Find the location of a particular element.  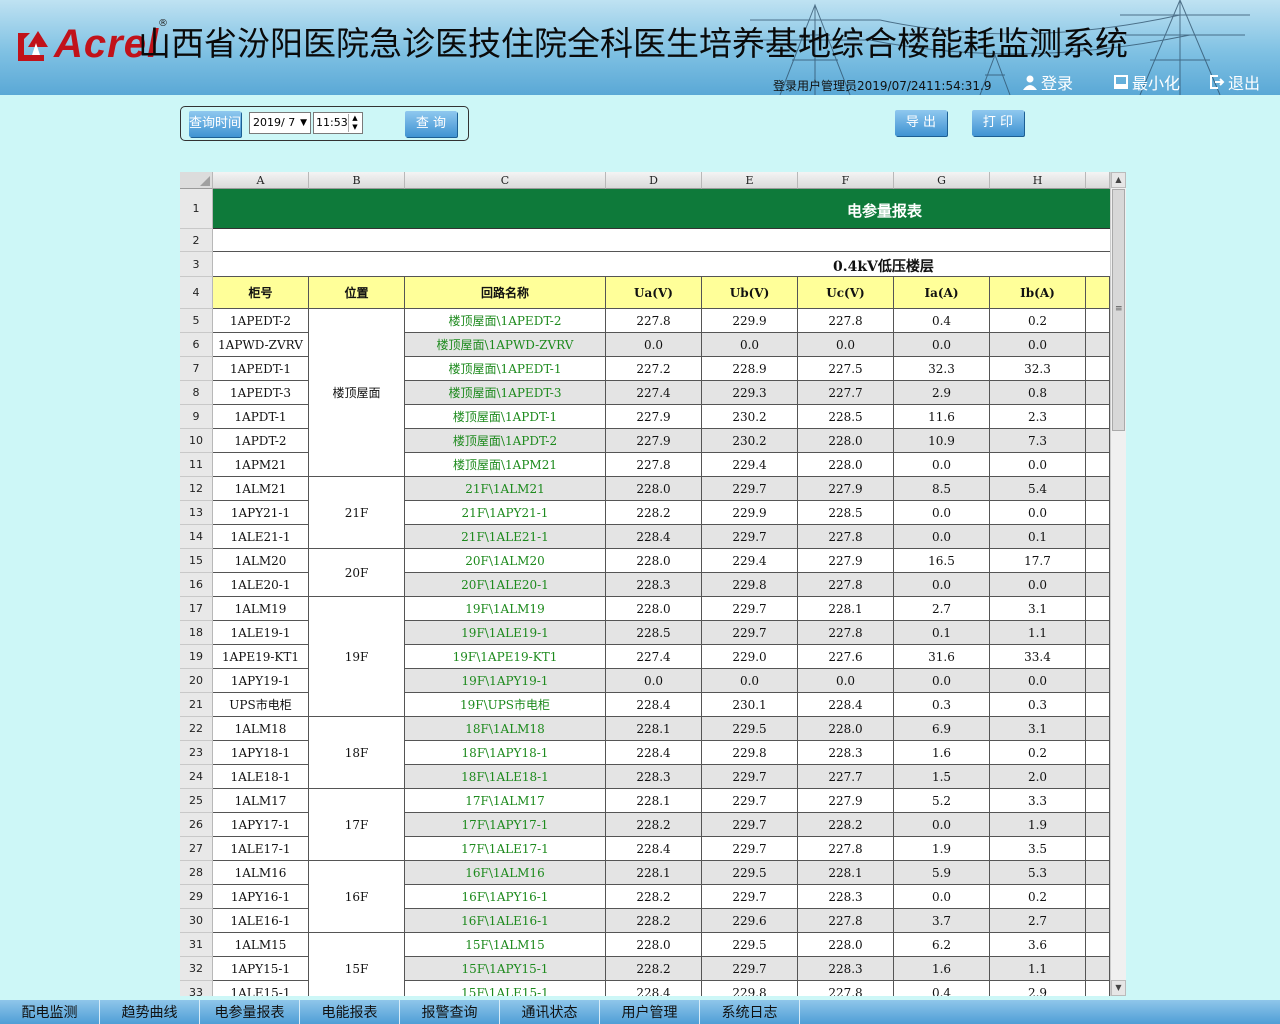

table-cell-circuit: 楼顶屋面\1APWD-ZVRV is located at coordinates (505, 345).